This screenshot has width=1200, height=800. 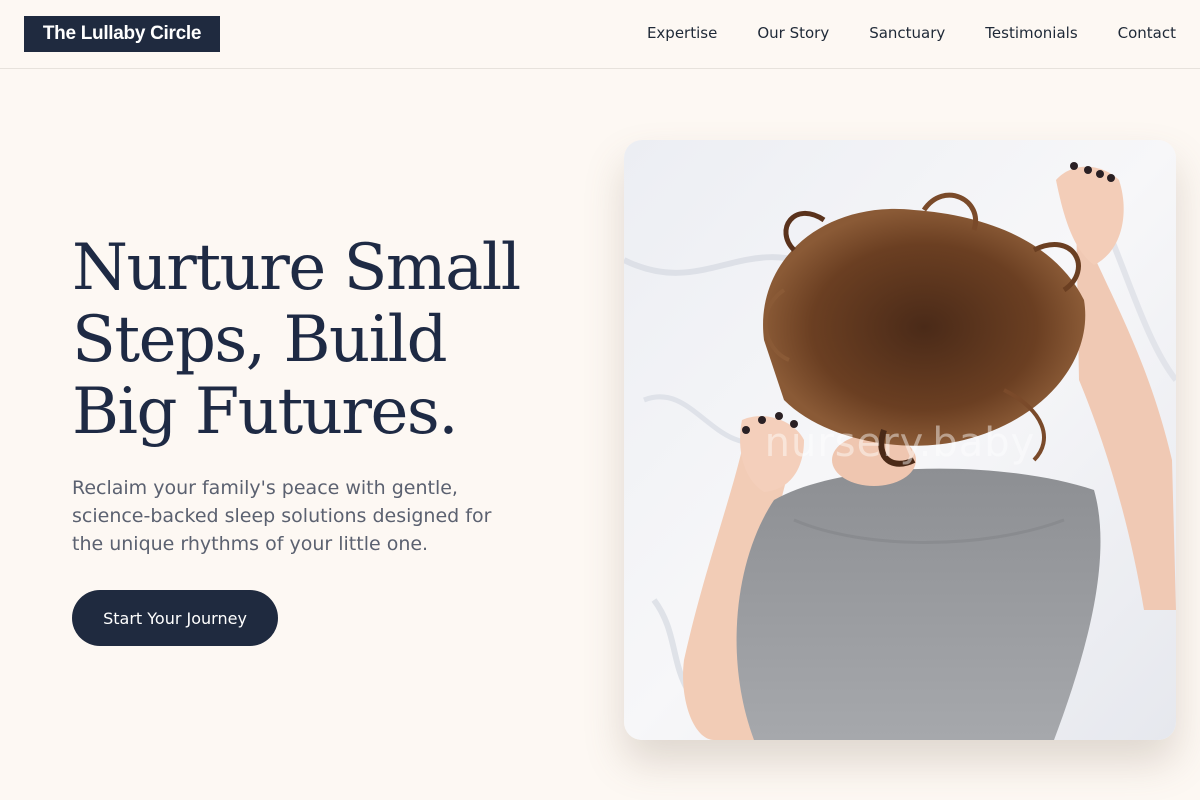 I want to click on hero-title-line: Big Futures., so click(x=265, y=412).